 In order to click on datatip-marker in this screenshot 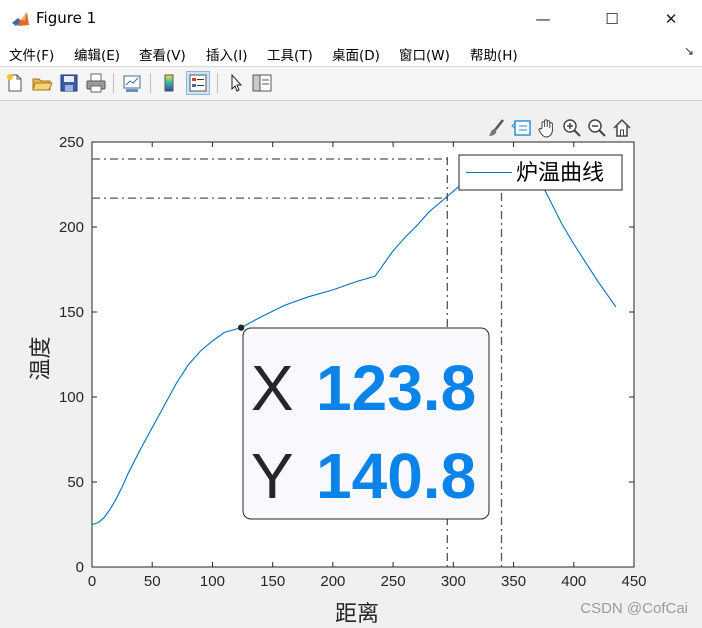, I will do `click(241, 327)`.